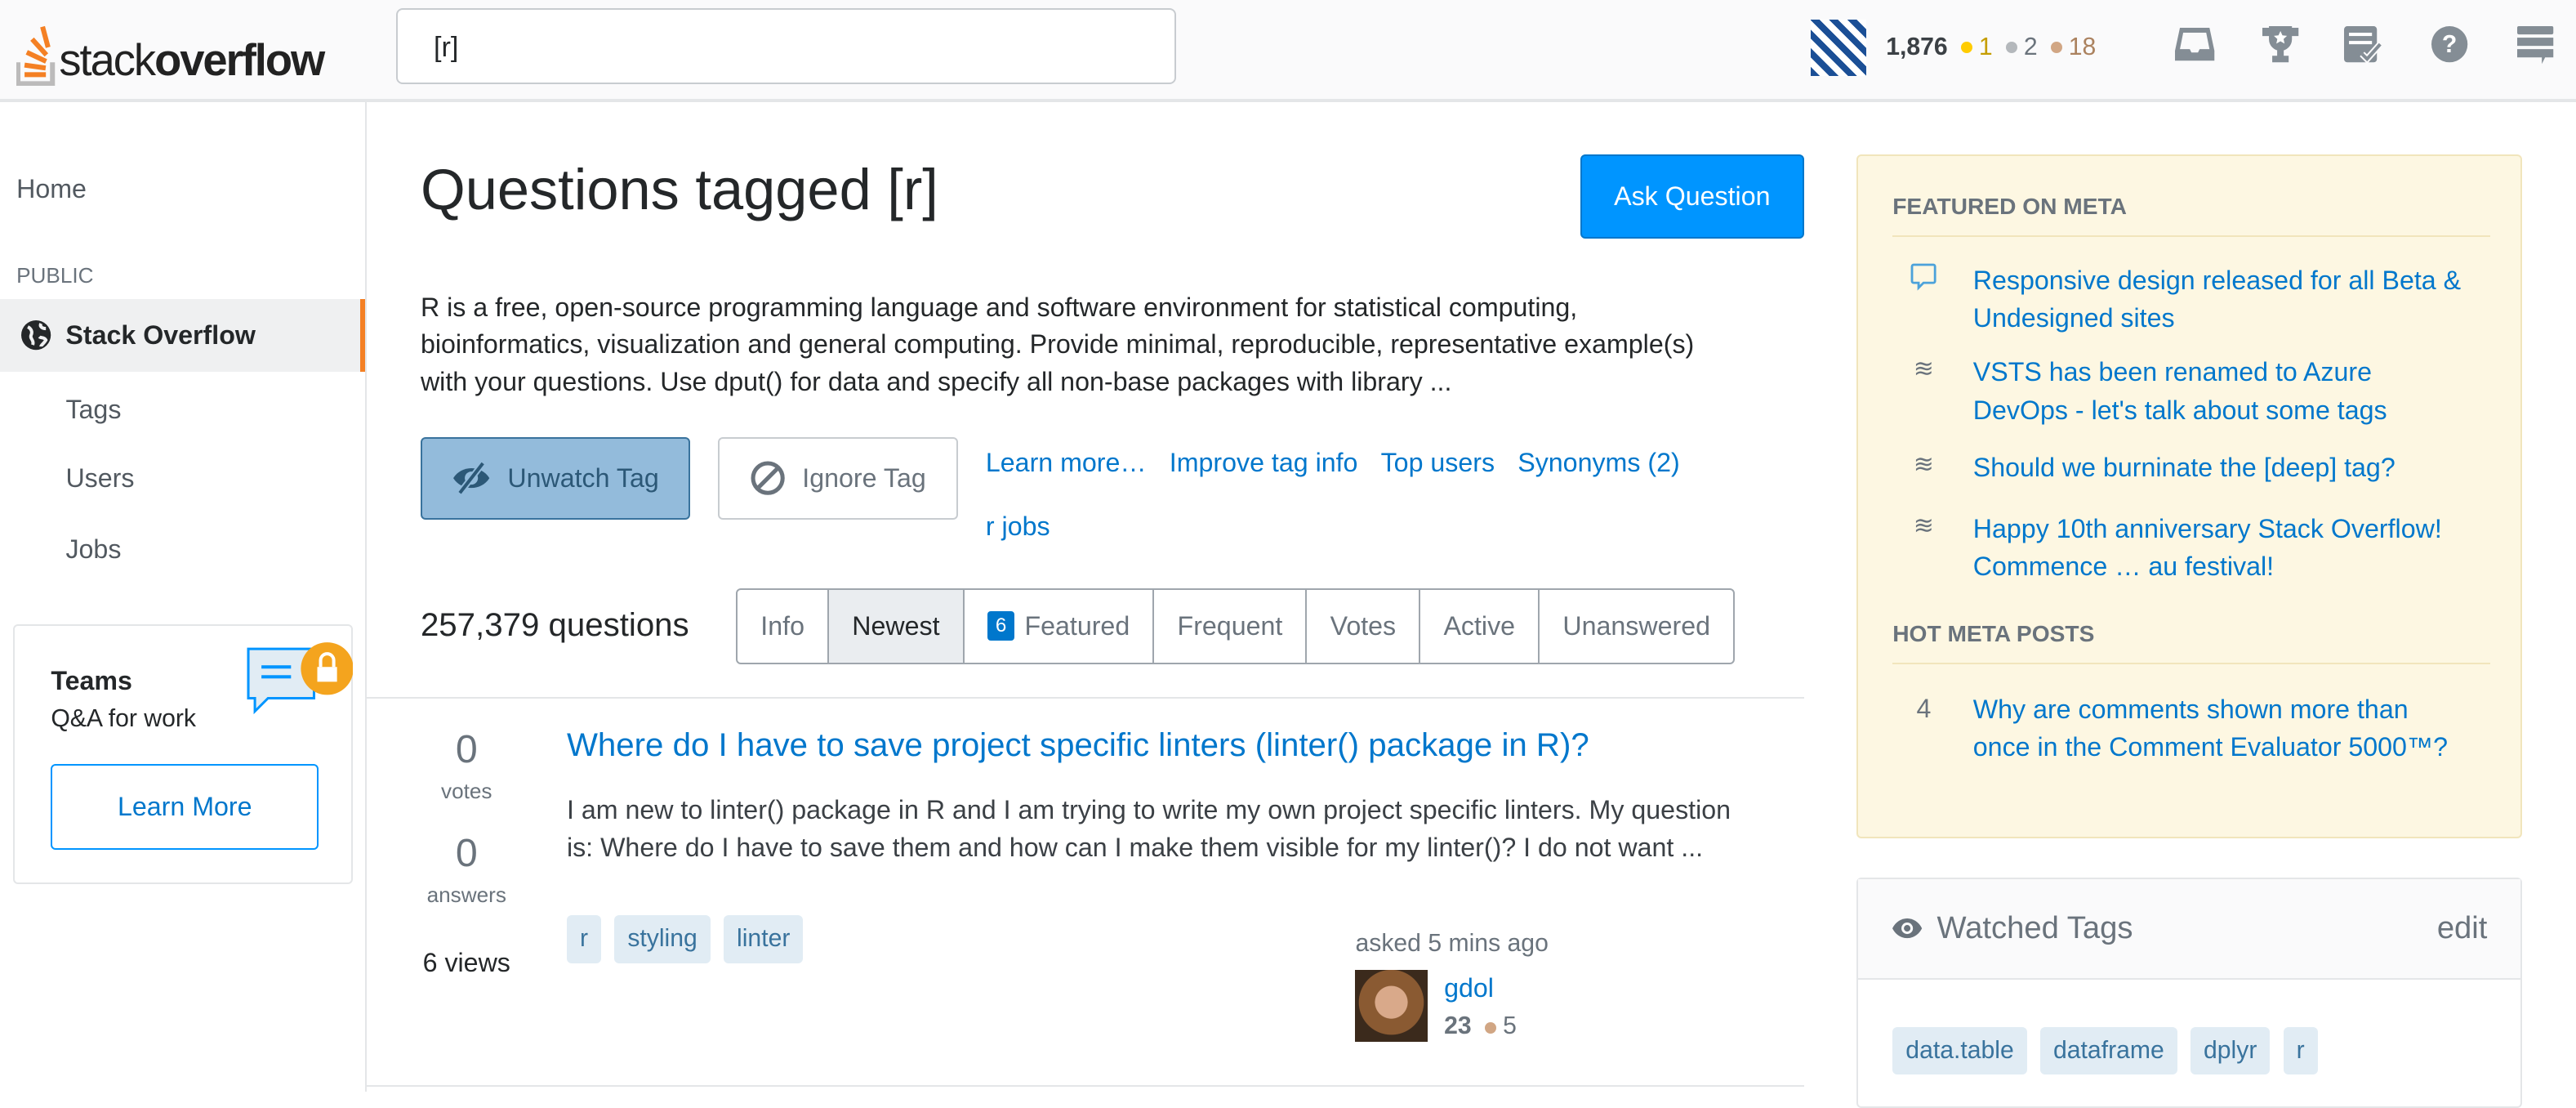 This screenshot has height=1108, width=2576. What do you see at coordinates (2012, 928) in the screenshot?
I see `watched-tags-title: Watched Tags` at bounding box center [2012, 928].